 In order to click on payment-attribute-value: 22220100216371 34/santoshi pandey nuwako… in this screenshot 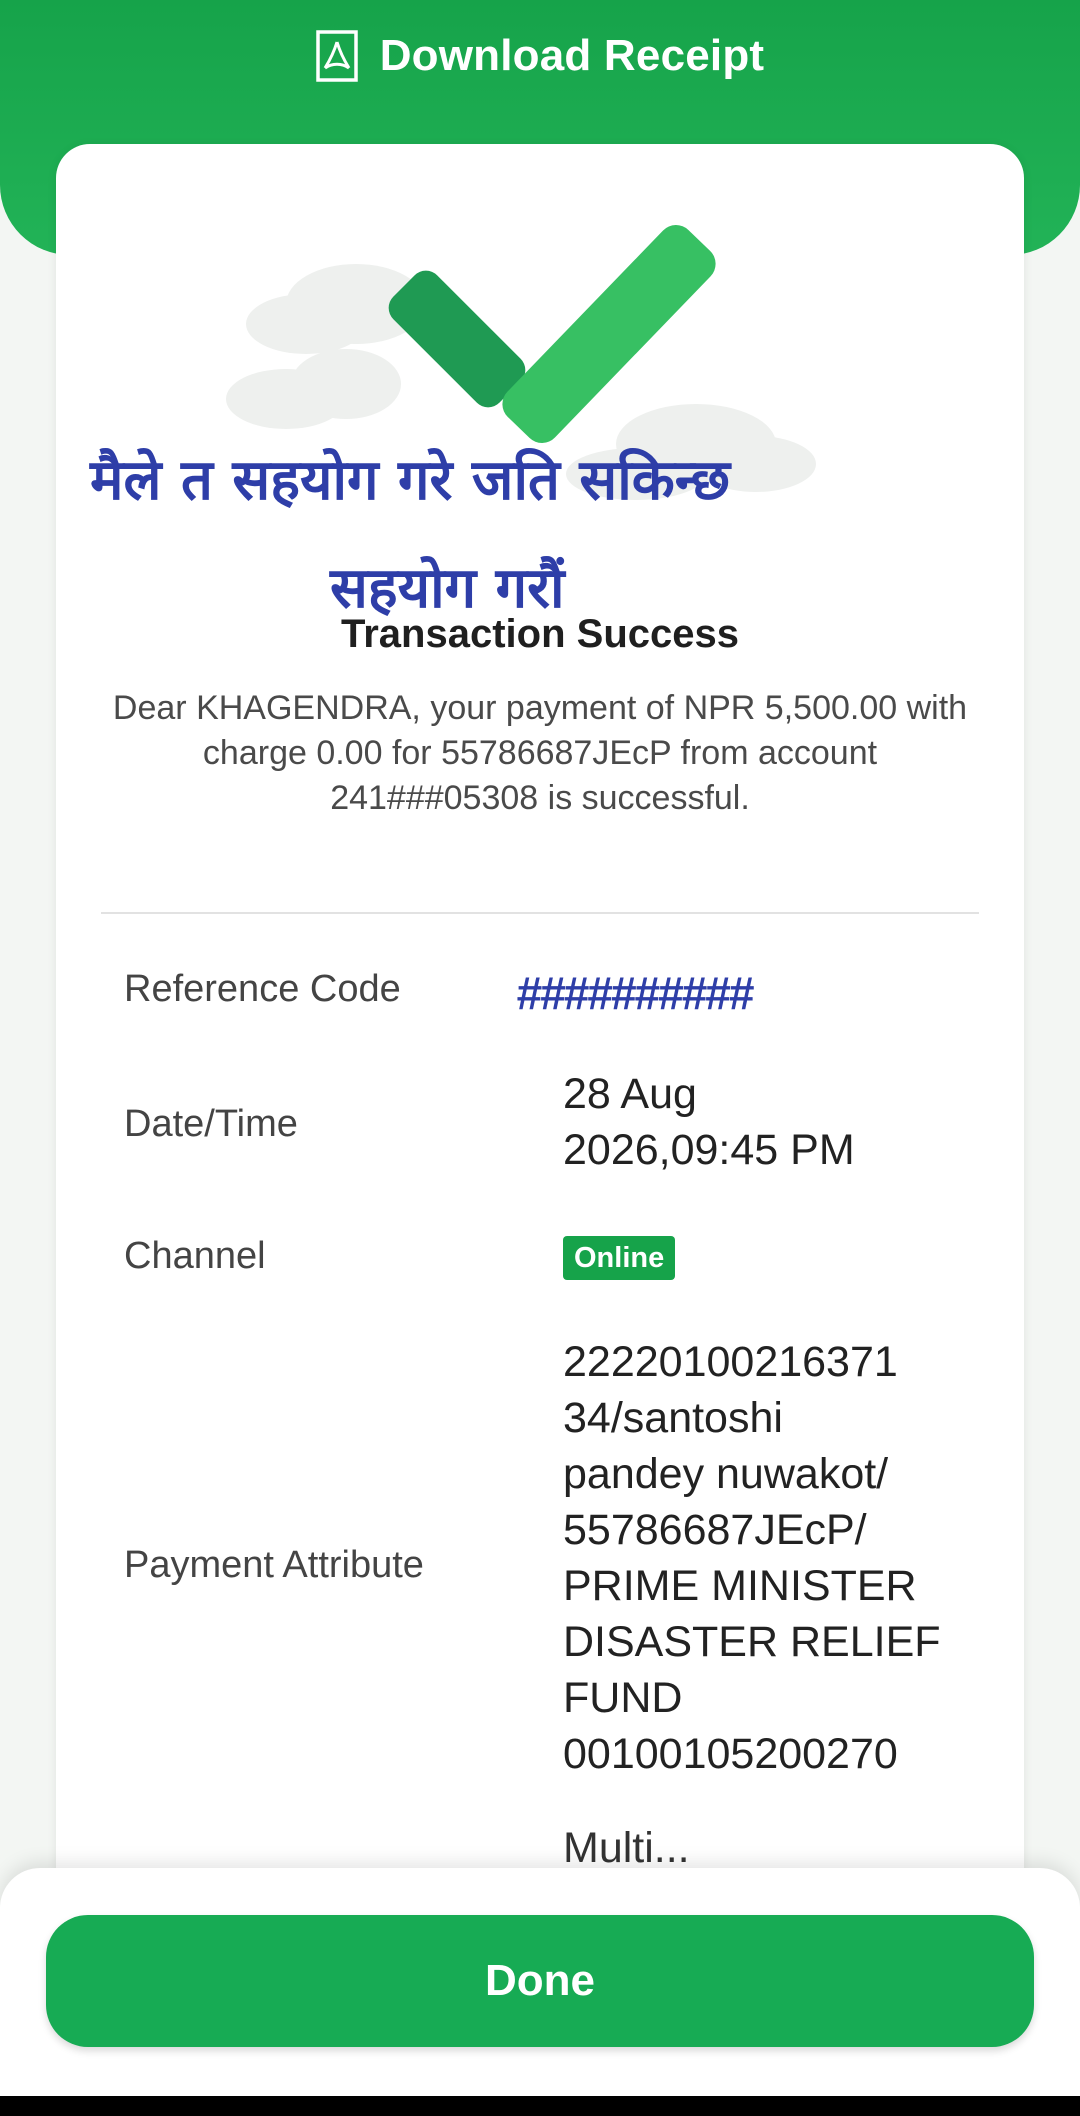, I will do `click(752, 1558)`.